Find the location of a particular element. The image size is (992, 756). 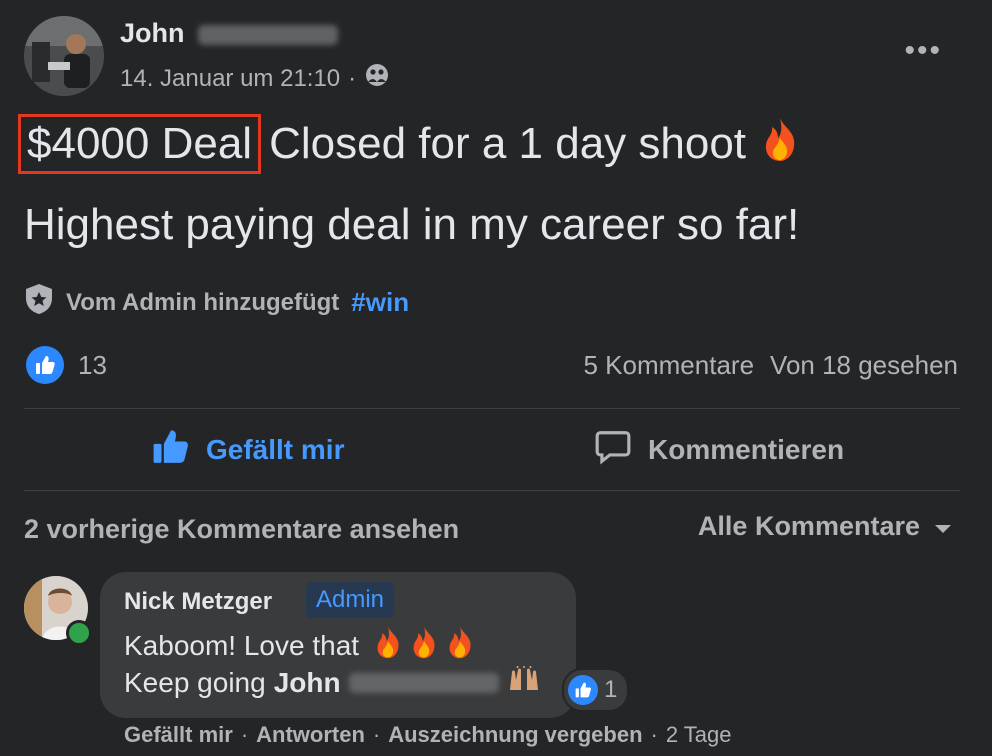

author-name: John is located at coordinates (229, 33).